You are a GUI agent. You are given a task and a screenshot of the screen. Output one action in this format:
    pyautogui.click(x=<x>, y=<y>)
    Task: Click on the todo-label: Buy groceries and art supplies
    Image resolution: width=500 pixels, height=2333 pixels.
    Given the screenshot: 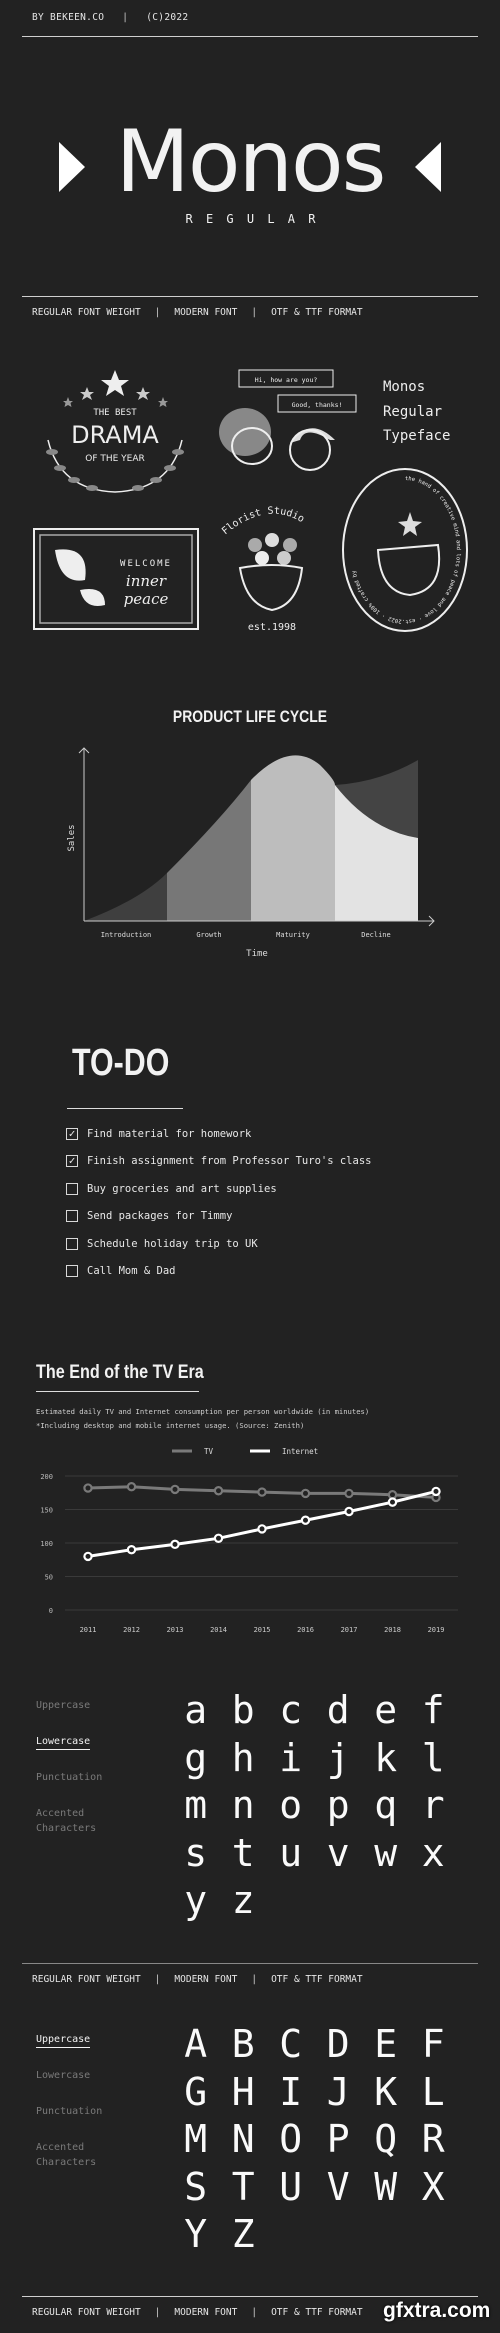 What is the action you would take?
    pyautogui.click(x=182, y=1188)
    